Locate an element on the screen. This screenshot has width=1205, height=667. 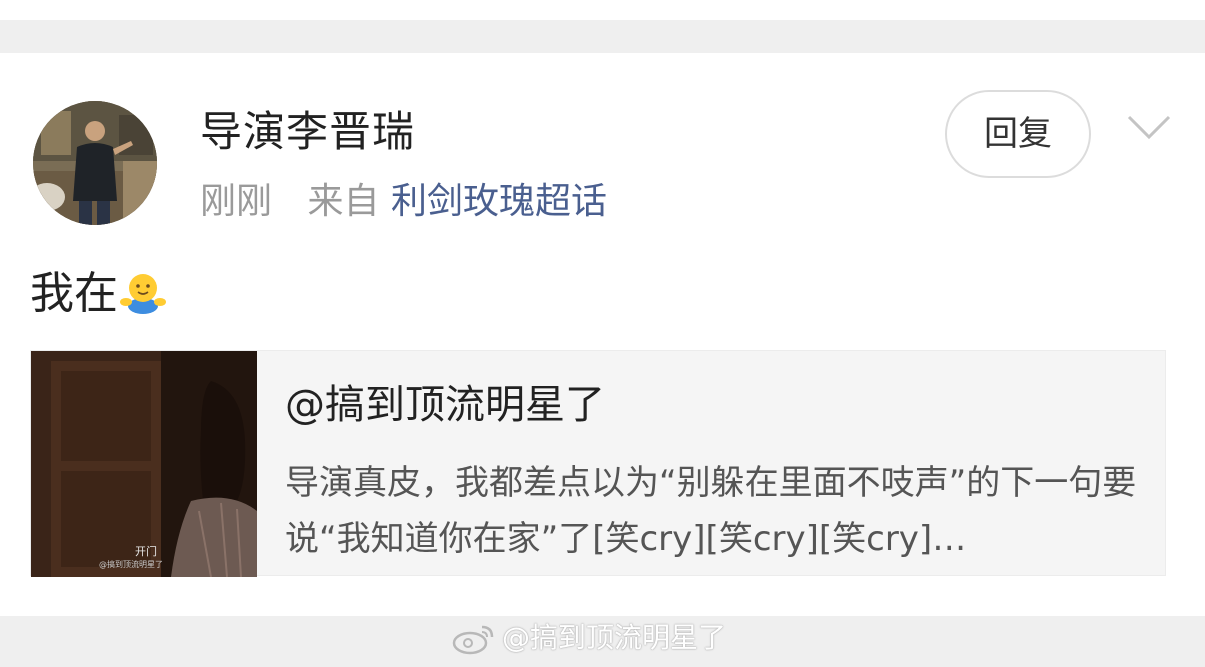
comment-meta: 刚刚 来自 利剑玫瑰超话 is located at coordinates (403, 202).